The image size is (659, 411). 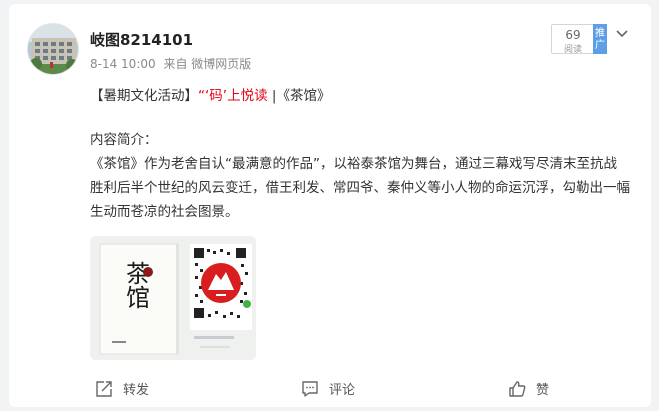 I want to click on comment-label: 评论, so click(x=342, y=390).